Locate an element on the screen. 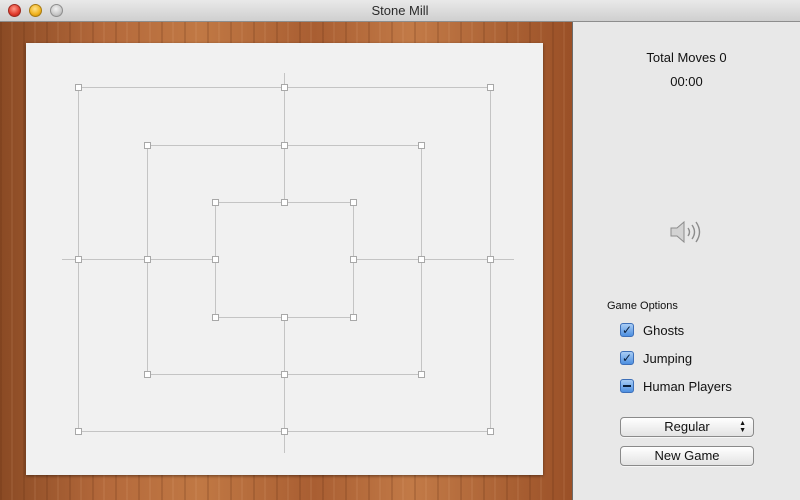 The width and height of the screenshot is (800, 500). total-moves-label: Total Moves 0 is located at coordinates (686, 57).